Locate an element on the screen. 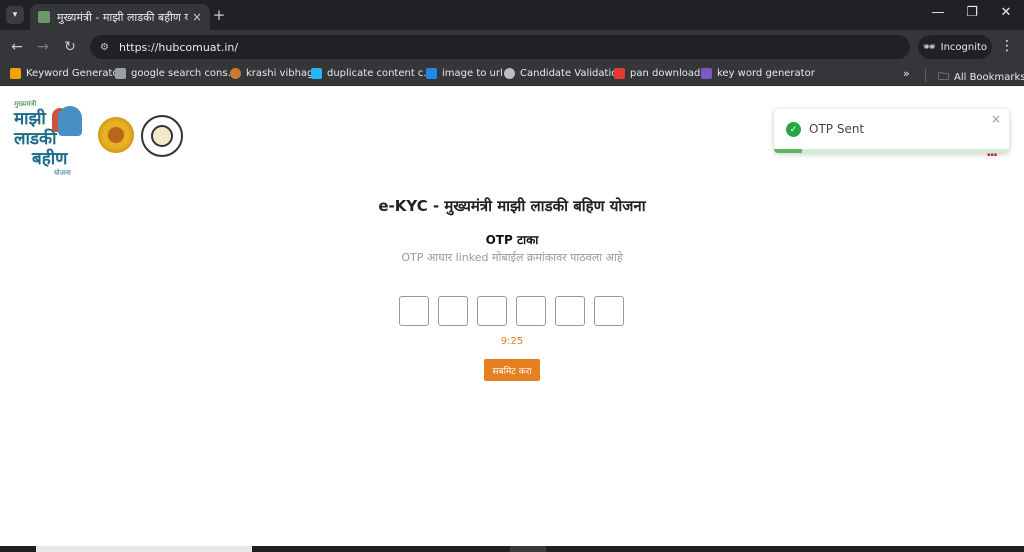  bookmark-item: Keyword Generator is located at coordinates (66, 73).